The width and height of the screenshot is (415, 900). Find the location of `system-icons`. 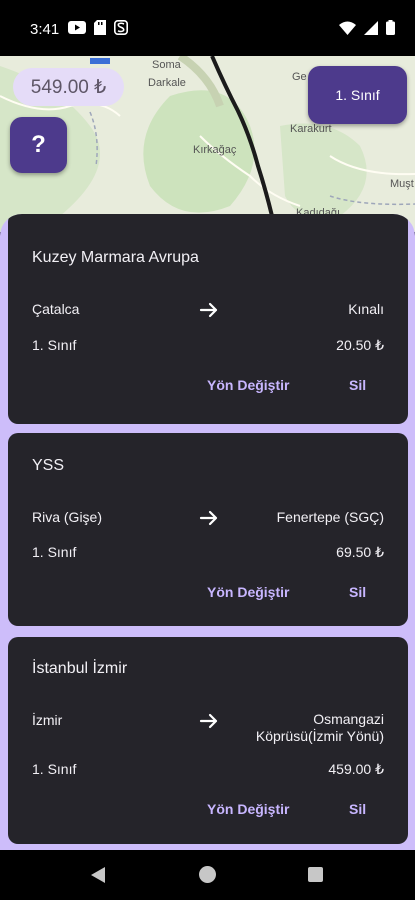

system-icons is located at coordinates (367, 27).